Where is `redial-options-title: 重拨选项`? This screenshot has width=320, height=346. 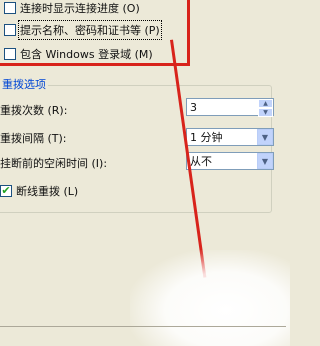 redial-options-title: 重拨选项 is located at coordinates (24, 84).